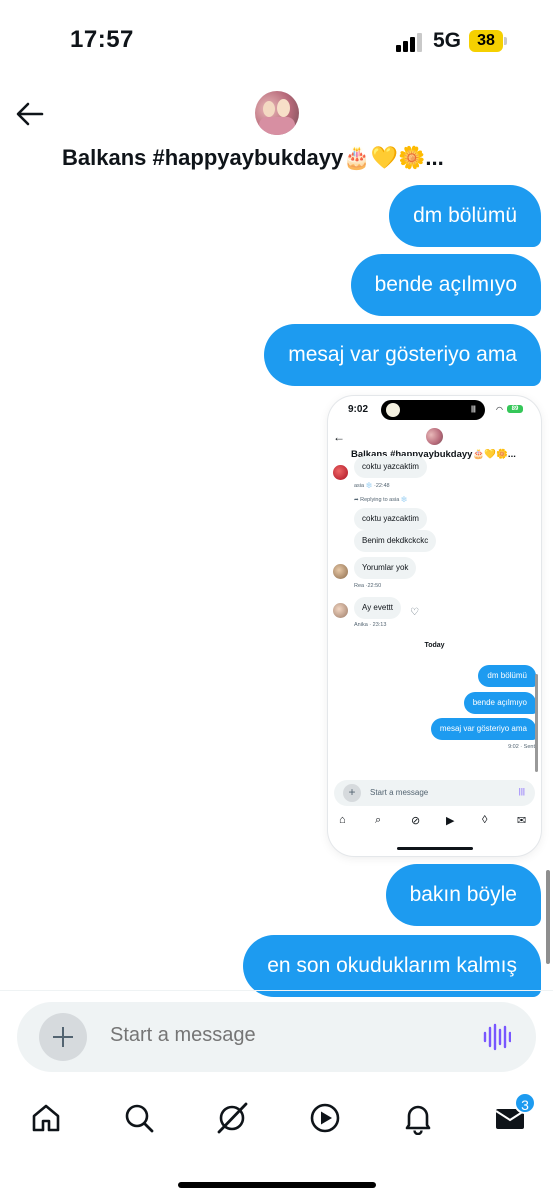  Describe the element at coordinates (339, 437) in the screenshot. I see `attachment-back-icon: ←` at that location.